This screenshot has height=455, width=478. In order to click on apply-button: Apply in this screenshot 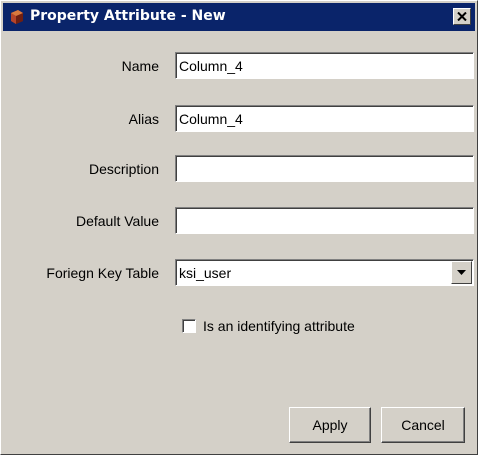, I will do `click(330, 425)`.